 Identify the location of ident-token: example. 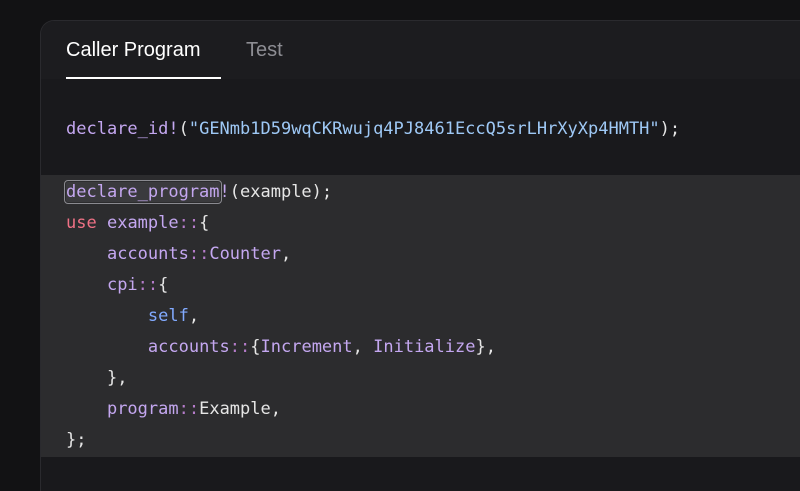
(142, 223).